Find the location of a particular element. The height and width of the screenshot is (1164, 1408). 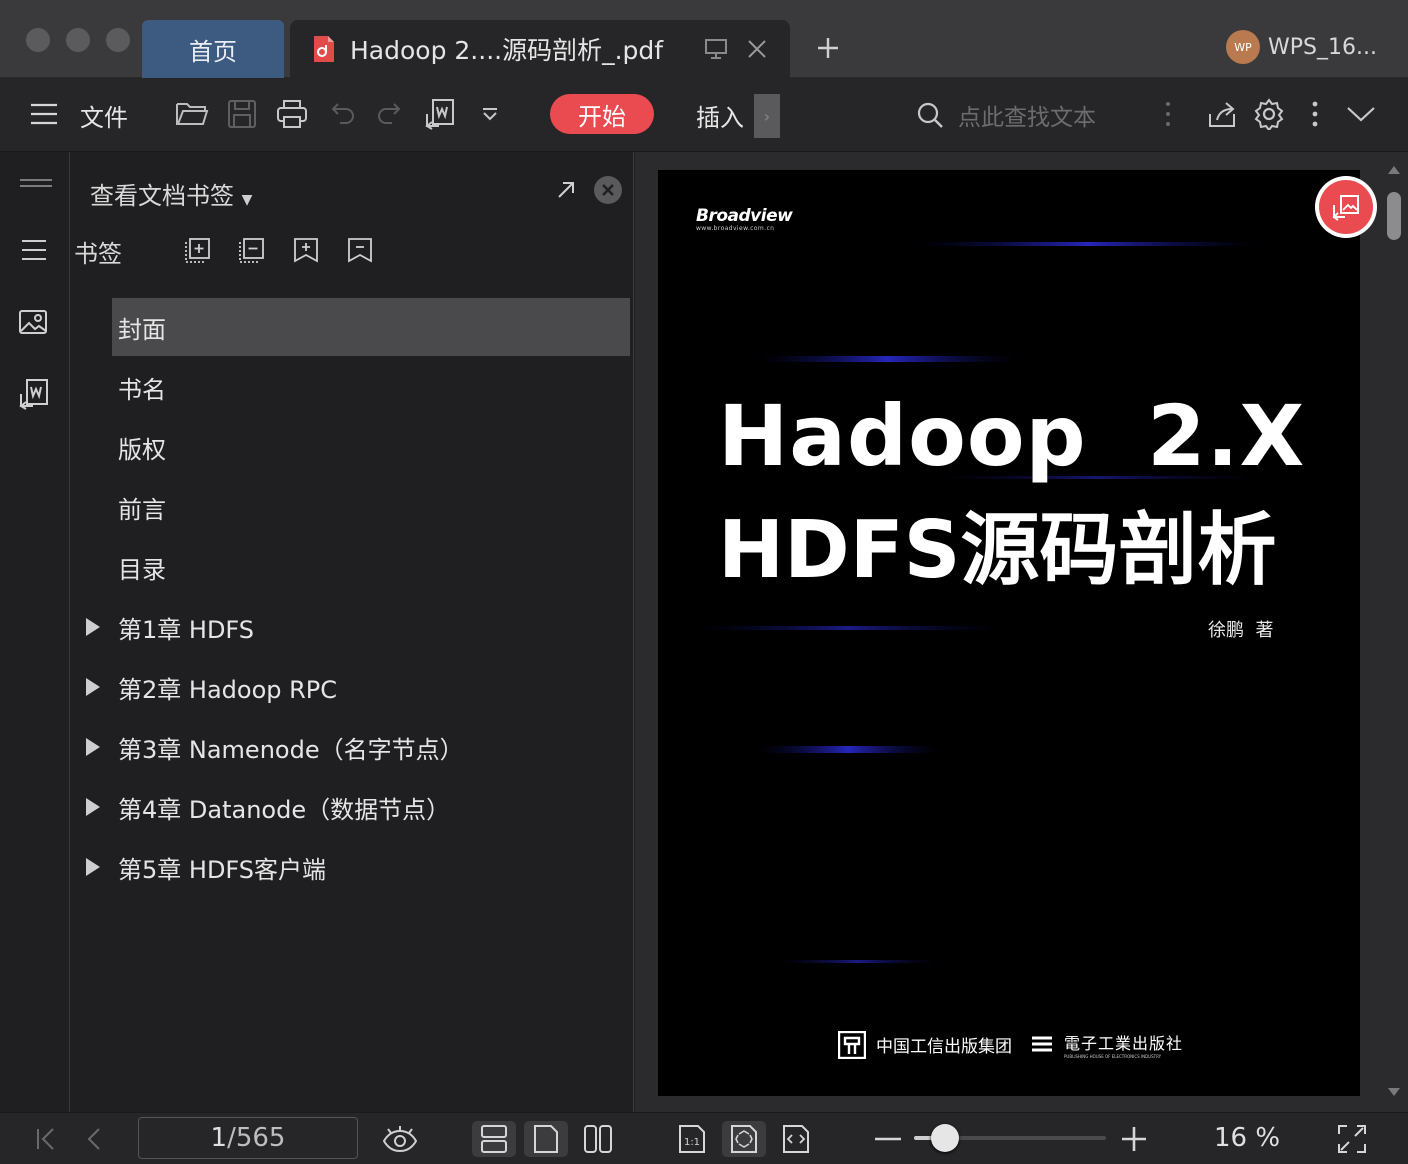

add-bookmark-icon is located at coordinates (306, 250).